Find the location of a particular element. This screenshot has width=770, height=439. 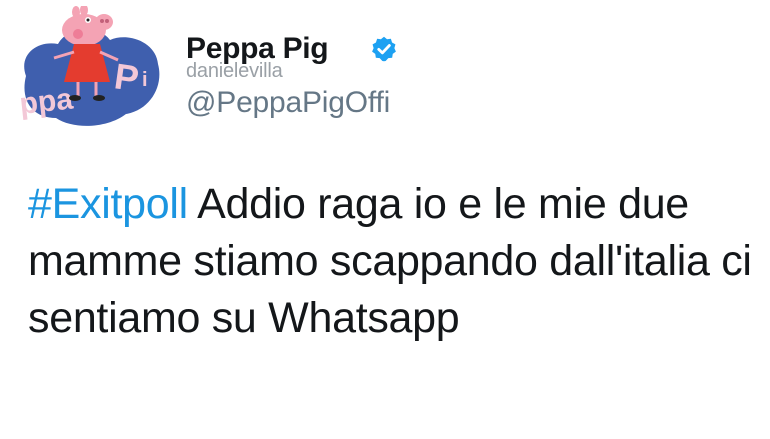

profile-avatar: ppa P i is located at coordinates (91, 69).